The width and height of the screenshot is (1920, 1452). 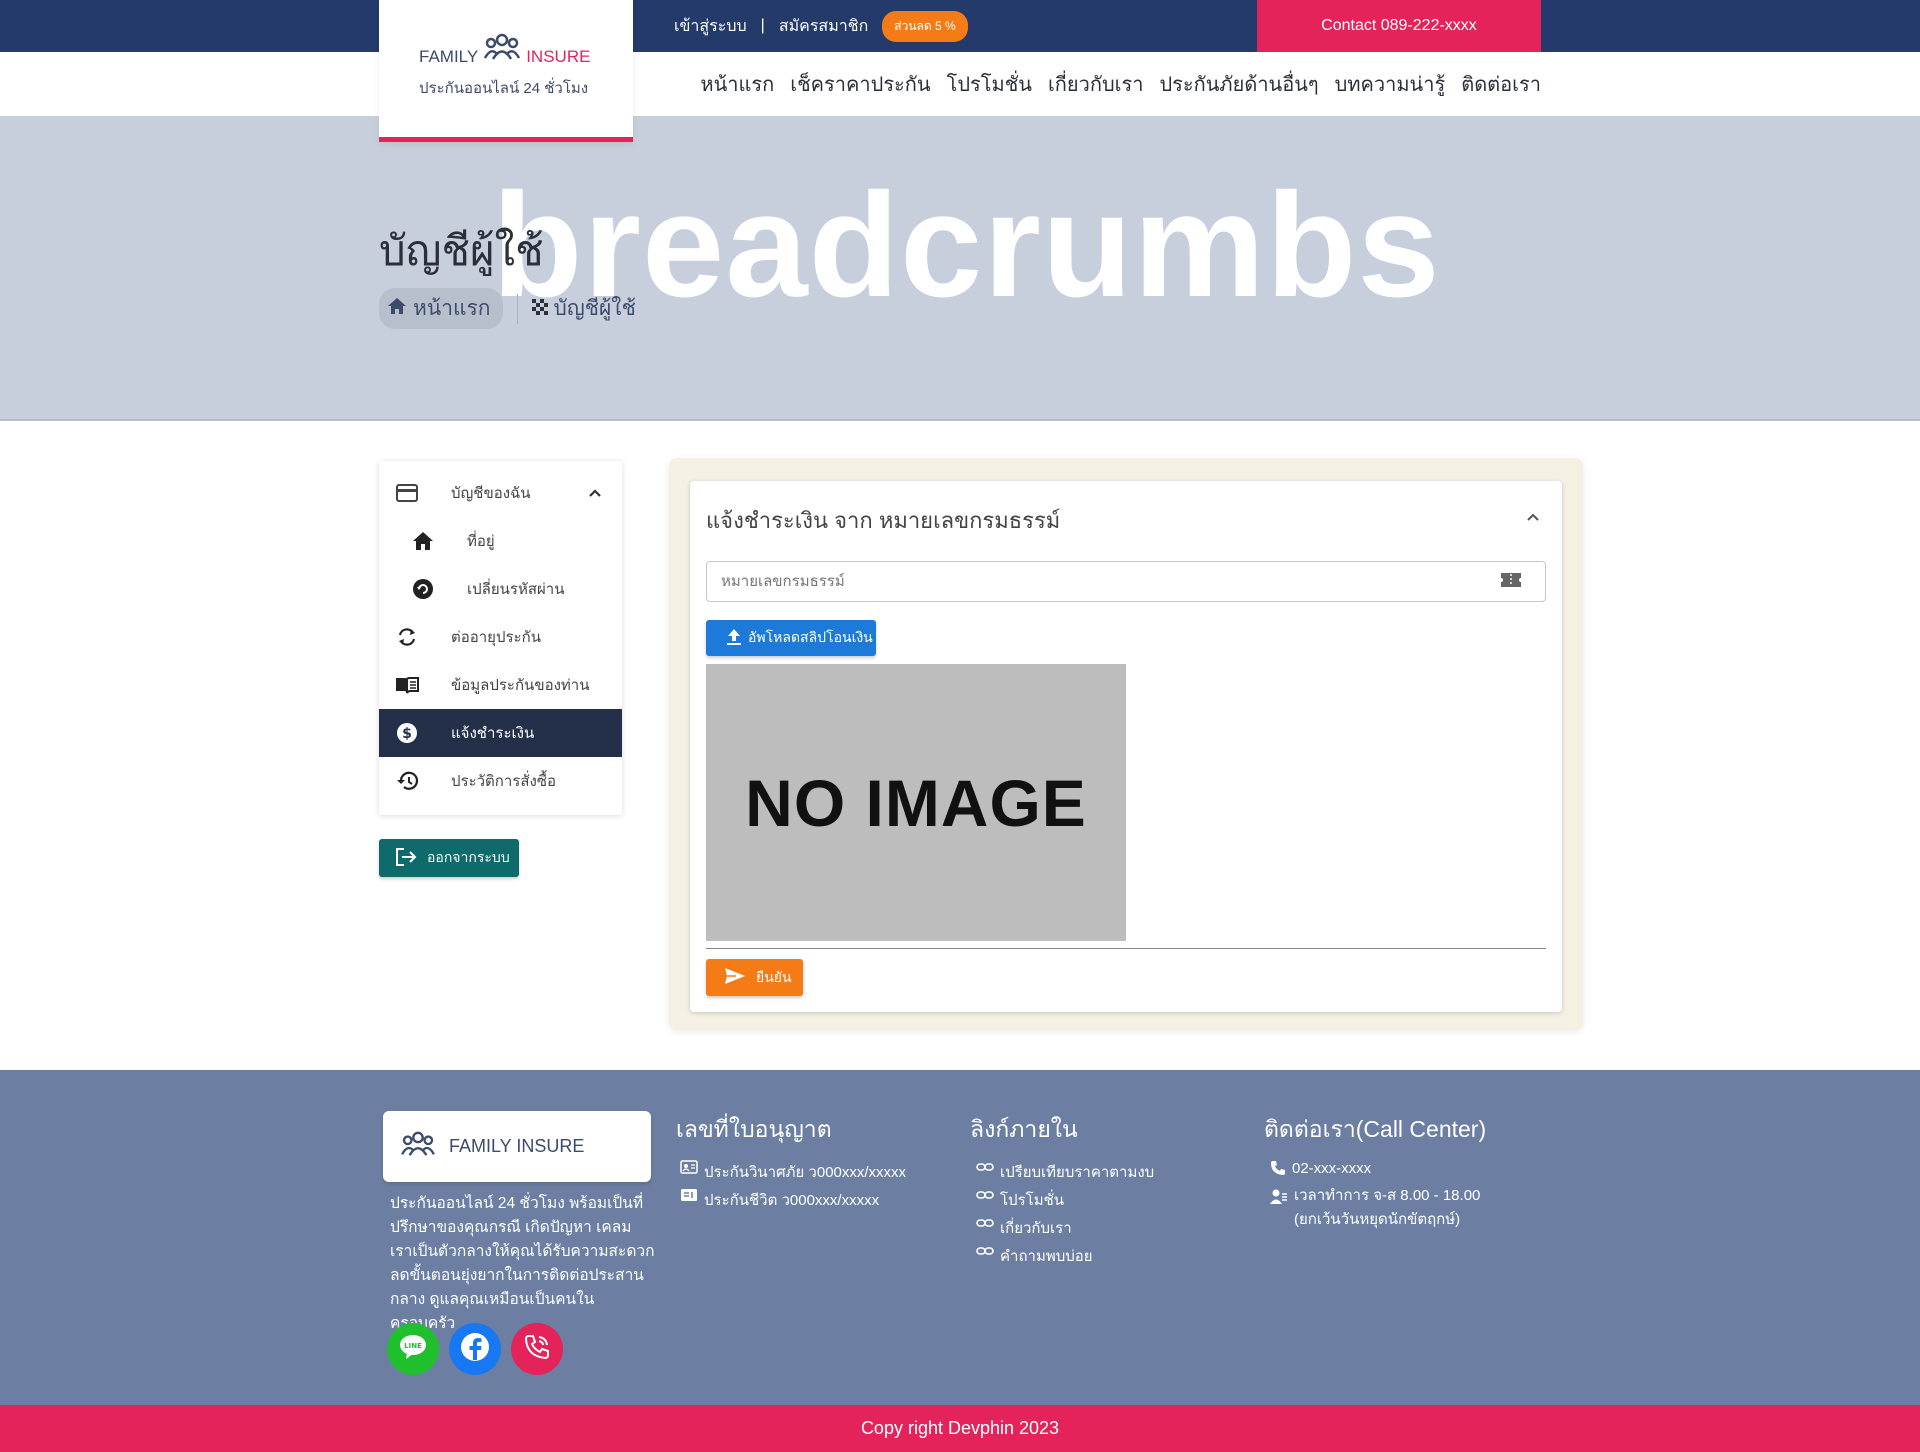 What do you see at coordinates (507, 308) in the screenshot?
I see `breadcrumb: หน้าแรก บัญชีผู้ใช้` at bounding box center [507, 308].